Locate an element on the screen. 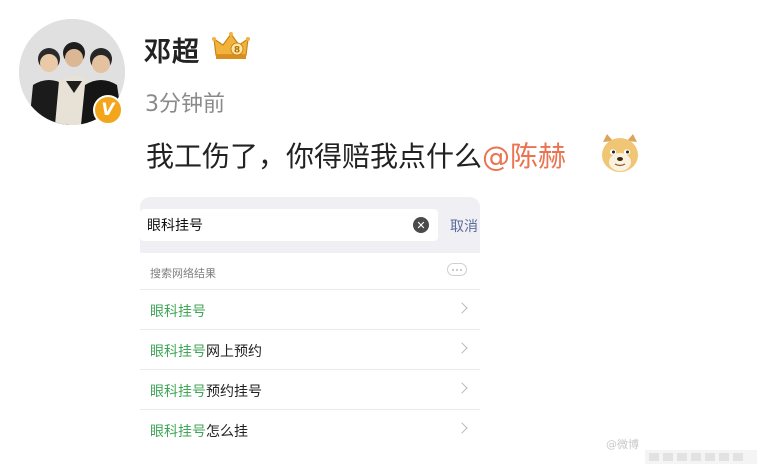 Image resolution: width=762 pixels, height=472 pixels. suggestion-rest: 怎么挂 is located at coordinates (227, 432).